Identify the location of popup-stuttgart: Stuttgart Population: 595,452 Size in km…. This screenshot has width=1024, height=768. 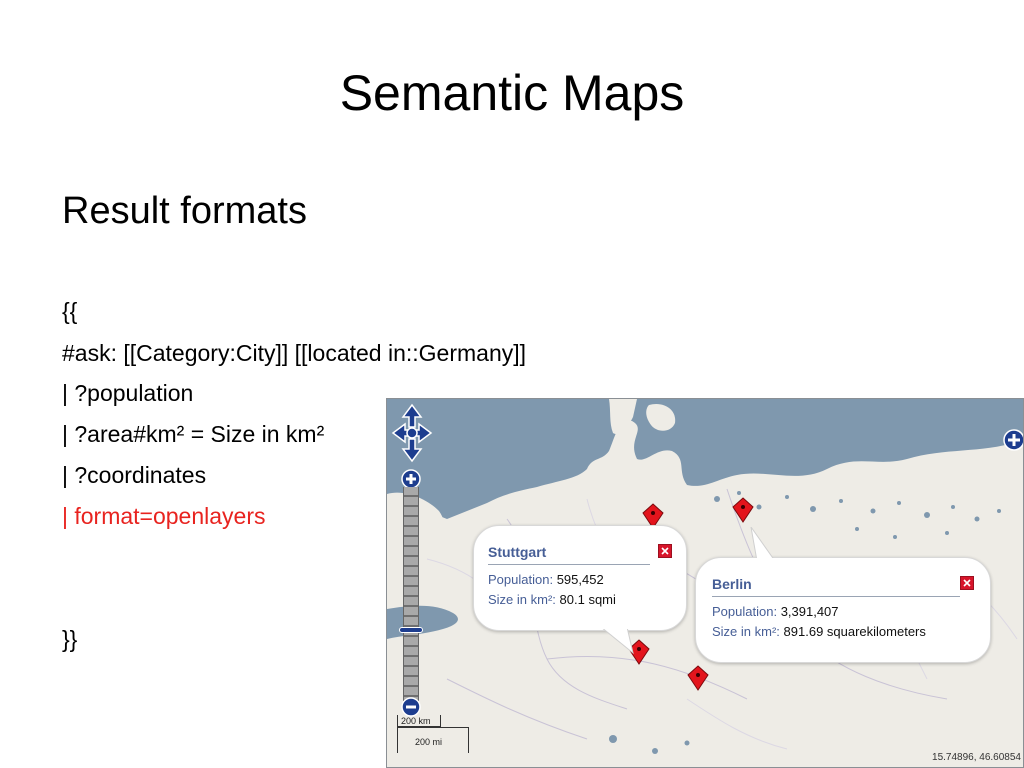
(580, 578).